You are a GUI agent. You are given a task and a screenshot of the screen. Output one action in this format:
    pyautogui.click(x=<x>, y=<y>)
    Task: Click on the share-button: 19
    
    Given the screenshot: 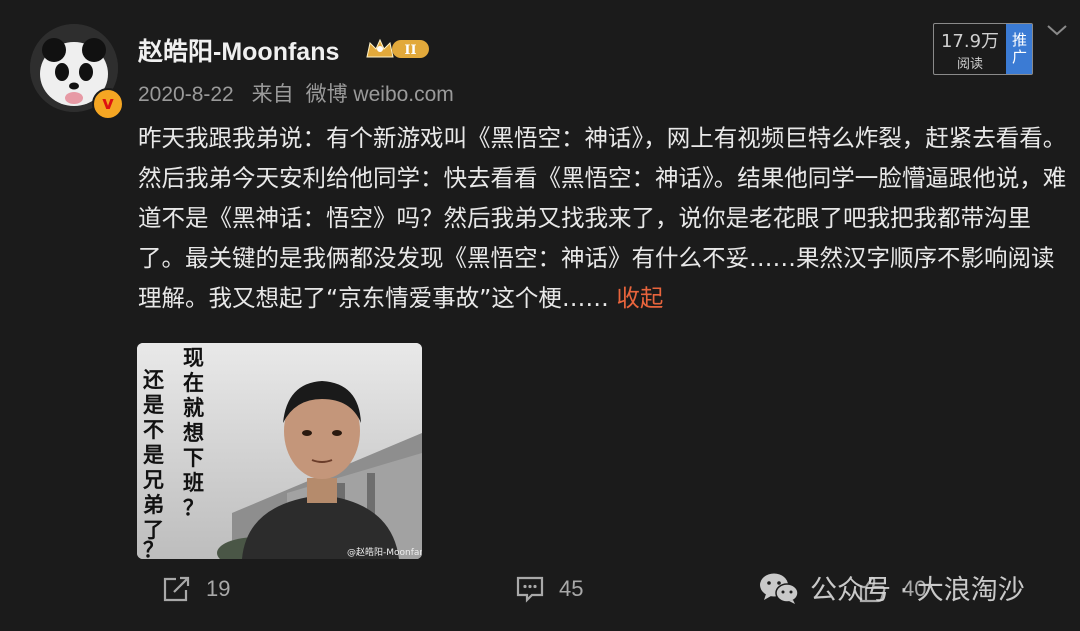 What is the action you would take?
    pyautogui.click(x=196, y=589)
    